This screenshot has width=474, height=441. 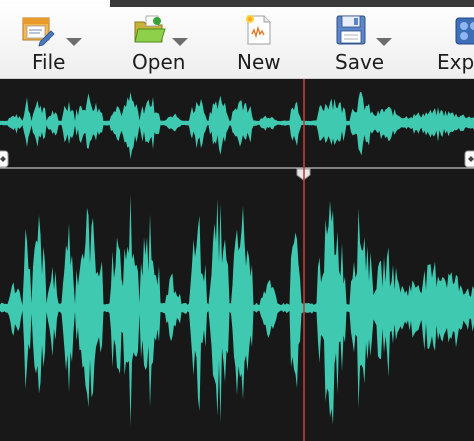 I want to click on selection-handle-left-icon, so click(x=4, y=159).